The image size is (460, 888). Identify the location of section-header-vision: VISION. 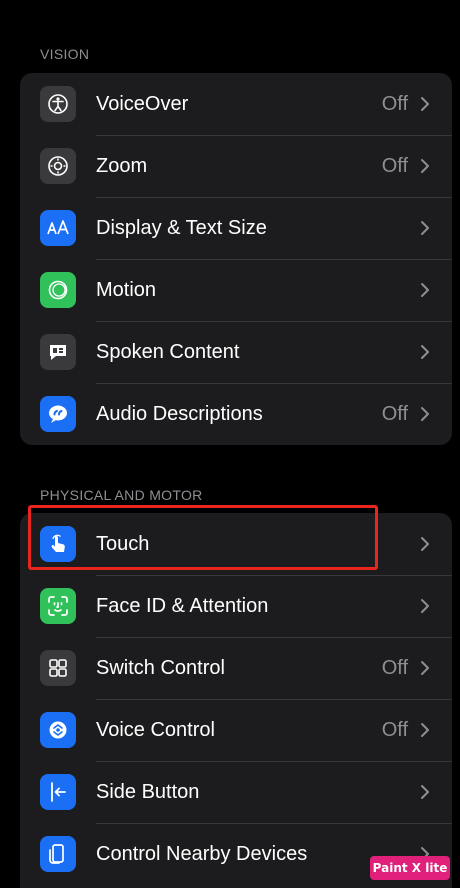
(65, 54).